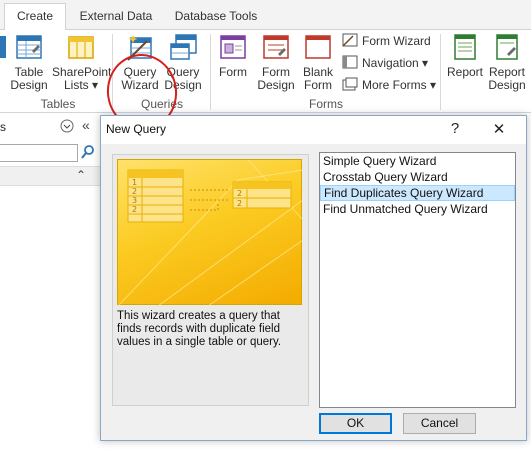 The width and height of the screenshot is (531, 450). What do you see at coordinates (350, 62) in the screenshot?
I see `navigation-icon` at bounding box center [350, 62].